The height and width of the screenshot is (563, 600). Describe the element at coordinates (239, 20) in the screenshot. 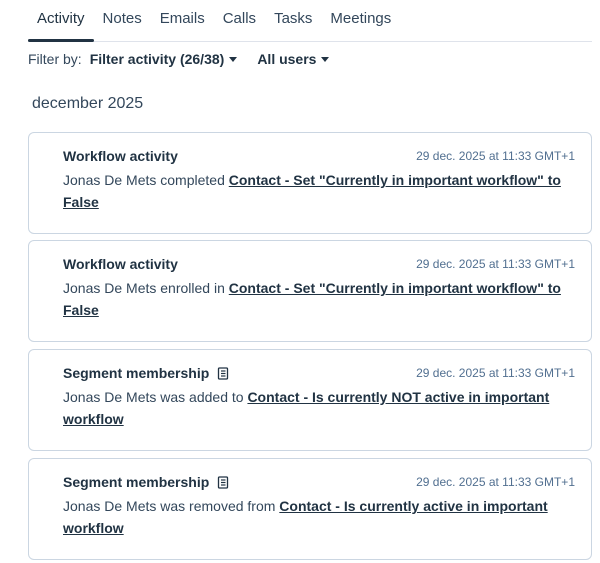

I see `tab-calls: Calls` at that location.